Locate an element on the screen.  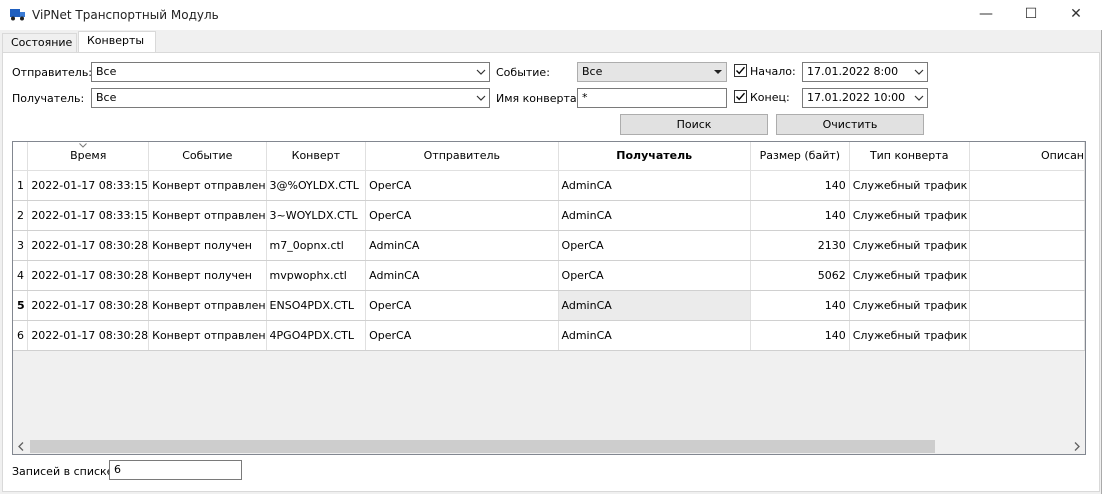
sender-combobox: Все is located at coordinates (290, 72).